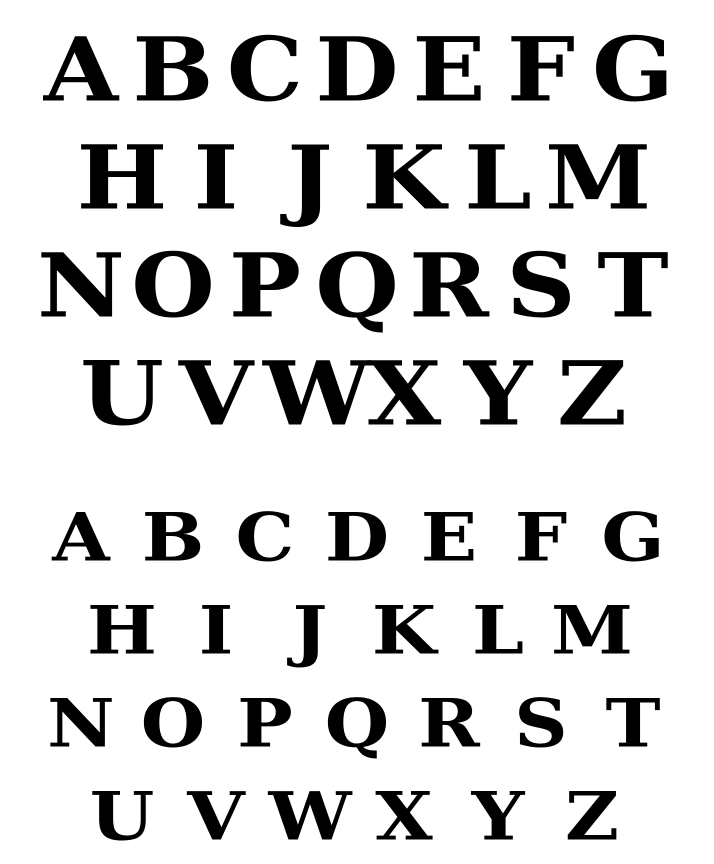  Describe the element at coordinates (449, 285) in the screenshot. I see `large-letter-r: R` at that location.